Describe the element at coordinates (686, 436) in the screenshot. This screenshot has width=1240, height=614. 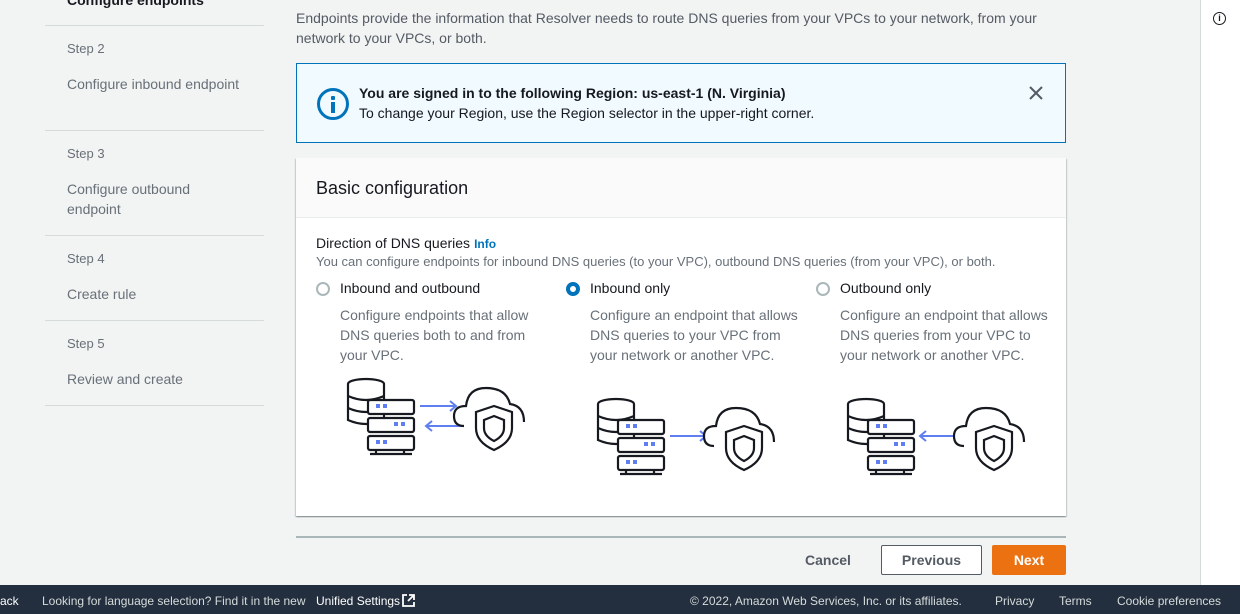
I see `inbound-only-illustration` at that location.